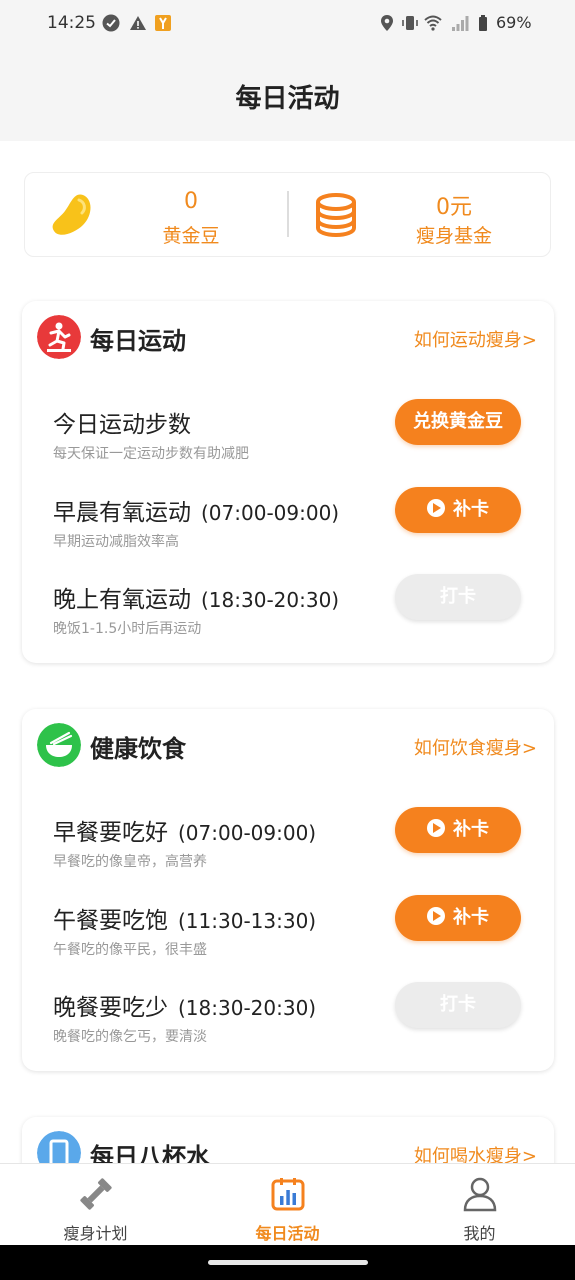 The image size is (575, 1280). I want to click on task-desc: 午餐吃的像平民，很丰盛, so click(130, 950).